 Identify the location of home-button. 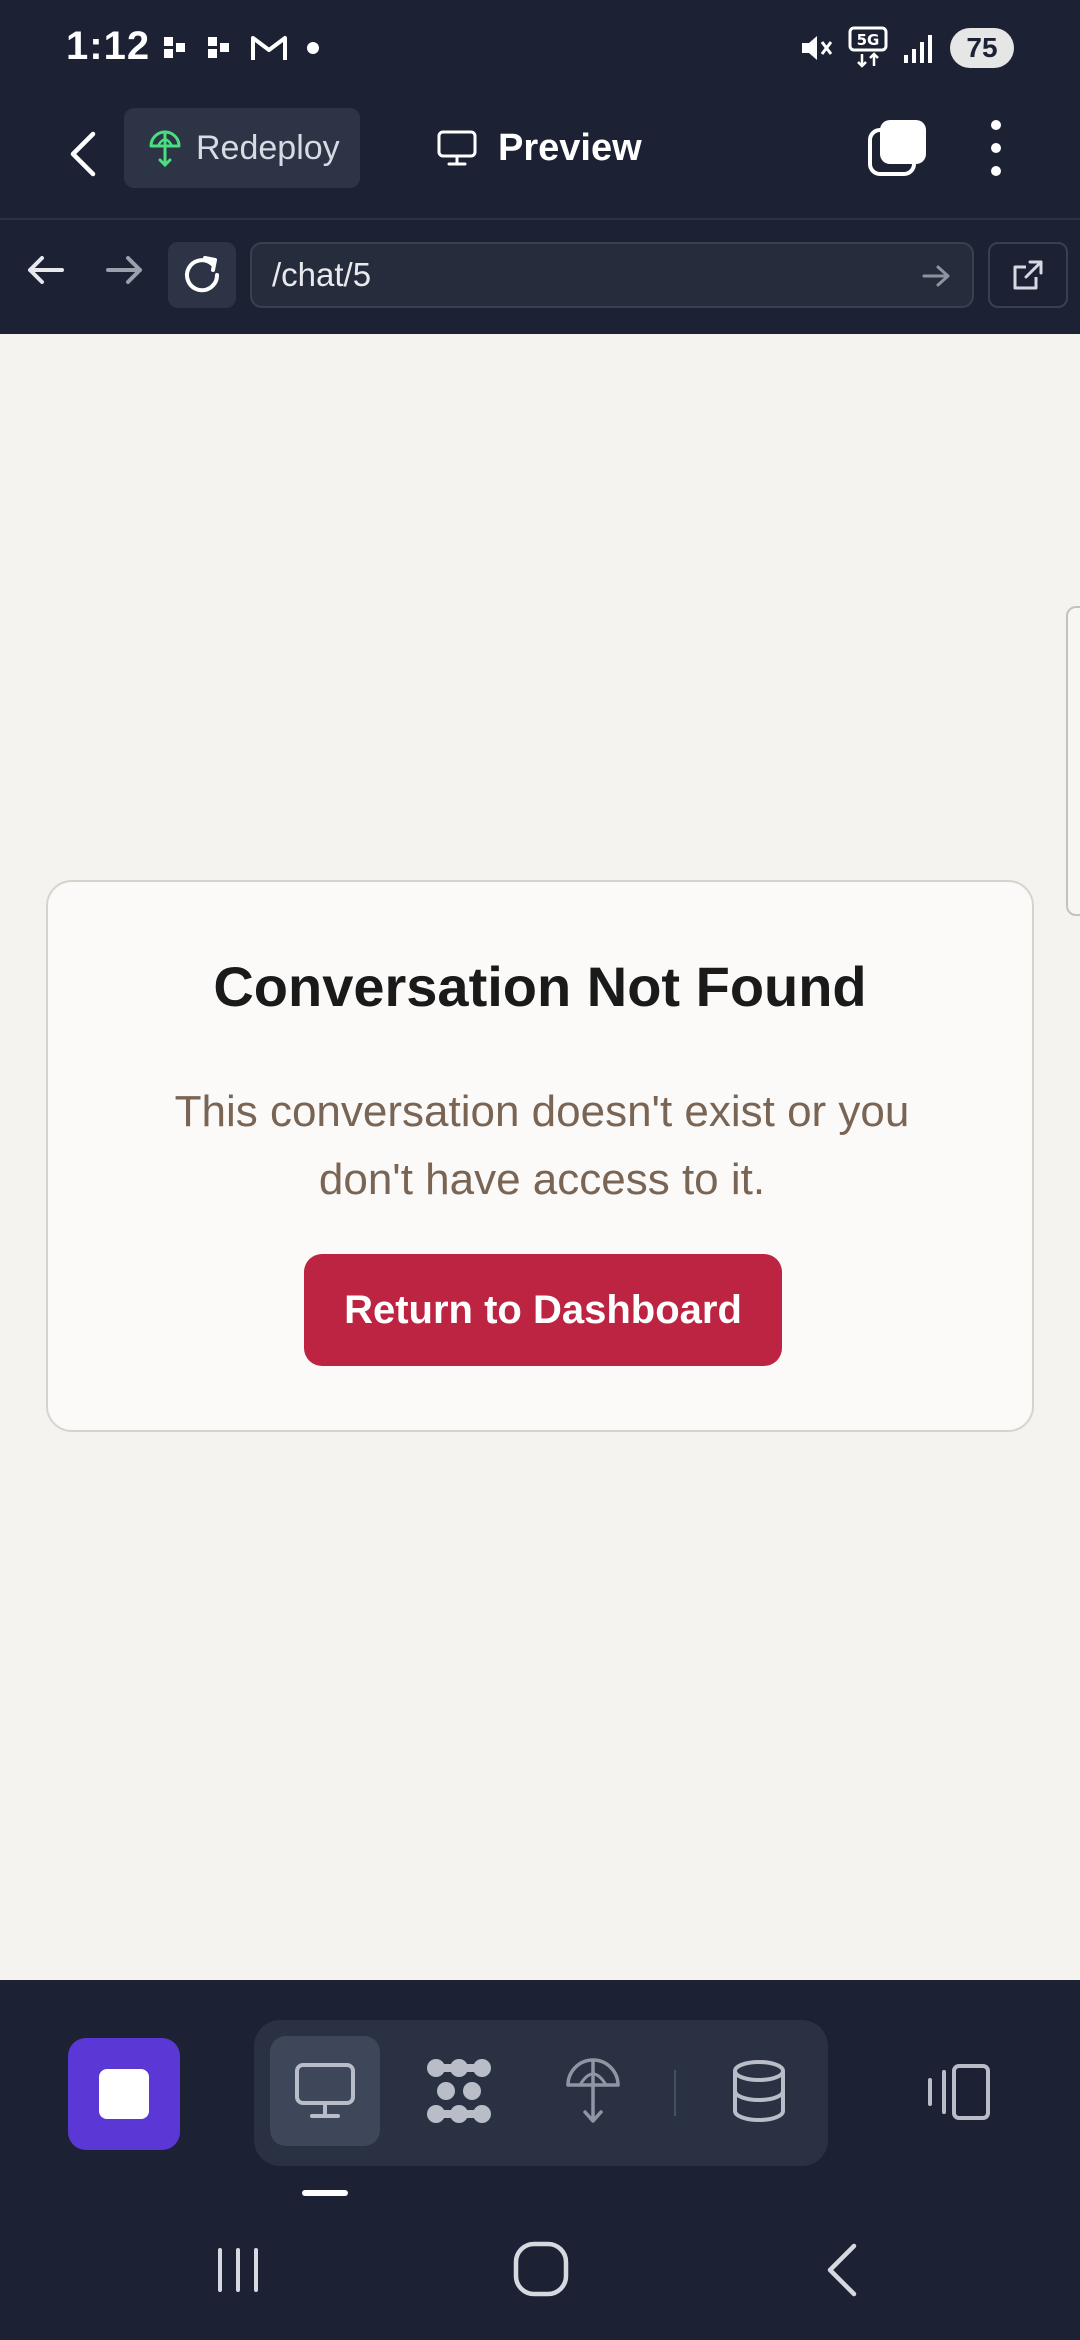
(541, 2269).